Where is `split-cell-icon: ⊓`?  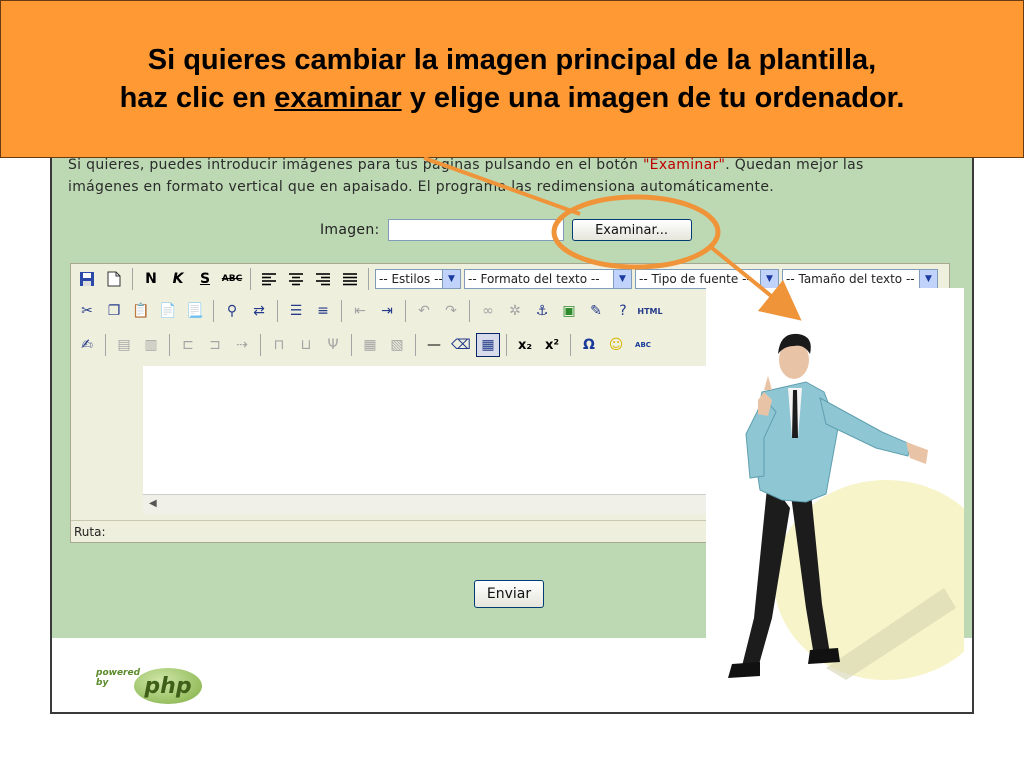
split-cell-icon: ⊓ is located at coordinates (279, 345).